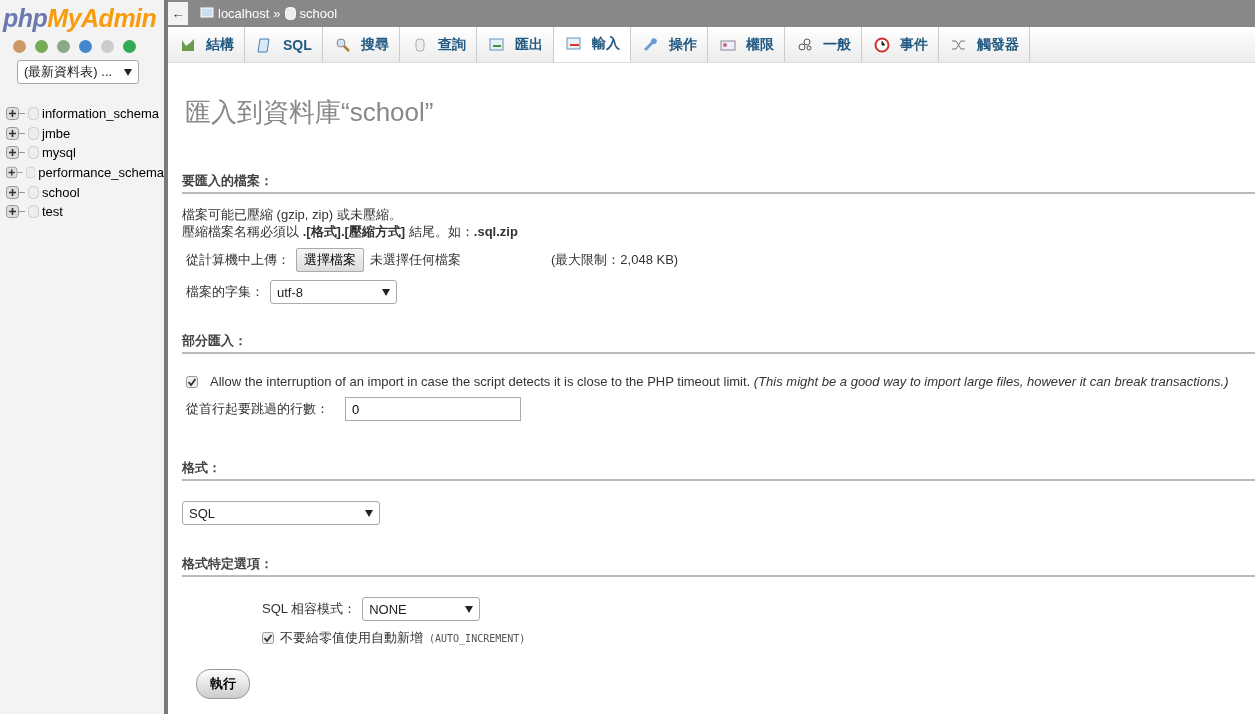 Image resolution: width=1255 pixels, height=714 pixels. What do you see at coordinates (257, 409) in the screenshot?
I see `skip-rows-label: 從首行起要跳過的行數：` at bounding box center [257, 409].